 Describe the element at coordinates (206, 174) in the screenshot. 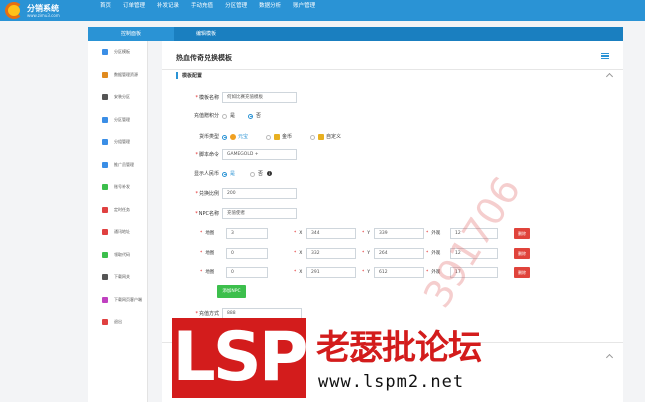

I see `show-rmb-label: 显示人民币` at that location.